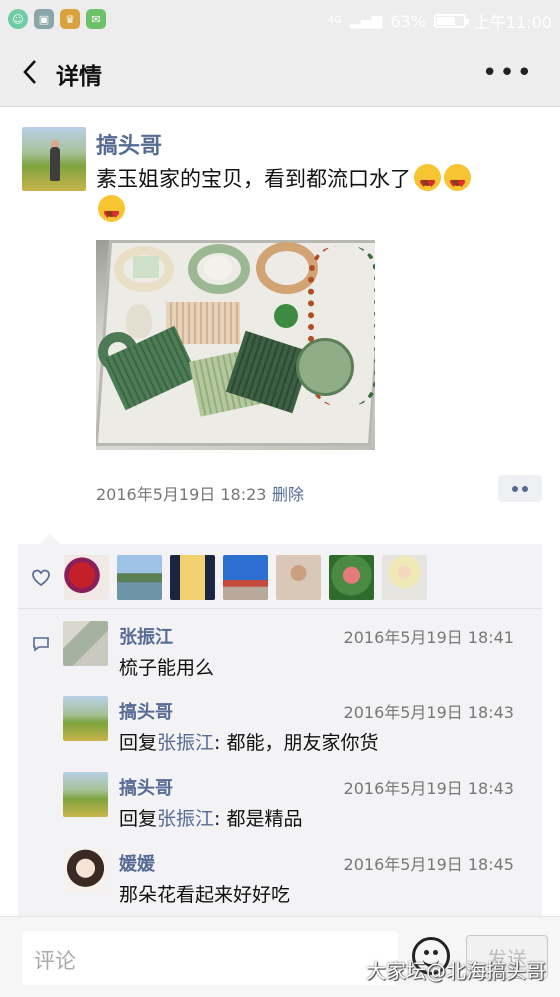  I want to click on battery-icon, so click(451, 21).